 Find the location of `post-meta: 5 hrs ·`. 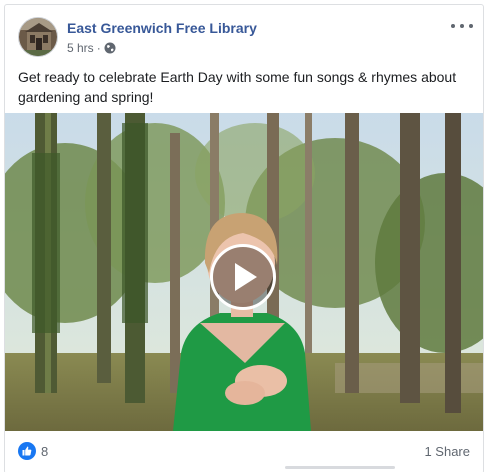

post-meta: 5 hrs · is located at coordinates (91, 48).